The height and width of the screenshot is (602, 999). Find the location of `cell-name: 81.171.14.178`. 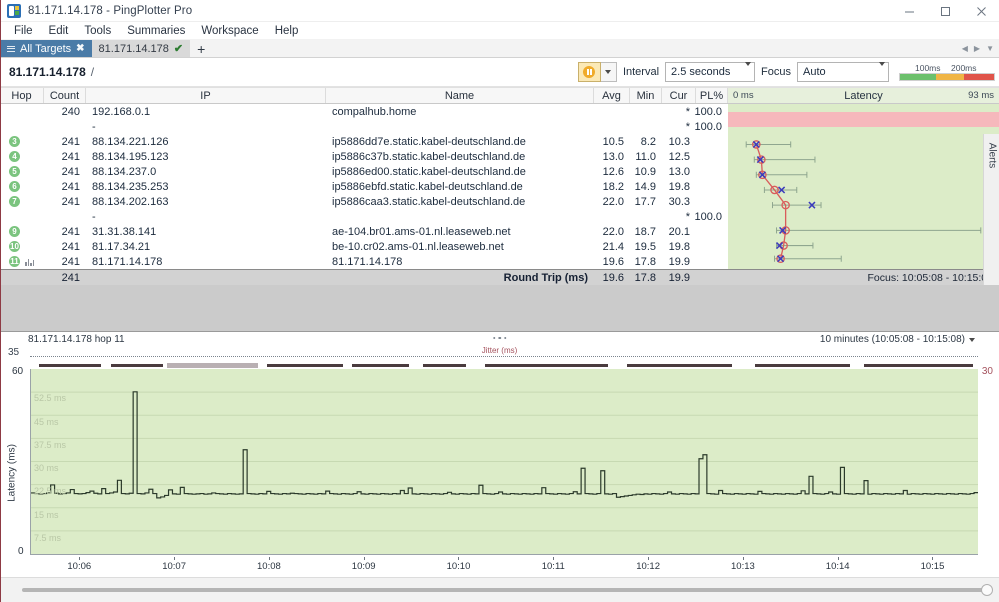

cell-name: 81.171.14.178 is located at coordinates (367, 261).